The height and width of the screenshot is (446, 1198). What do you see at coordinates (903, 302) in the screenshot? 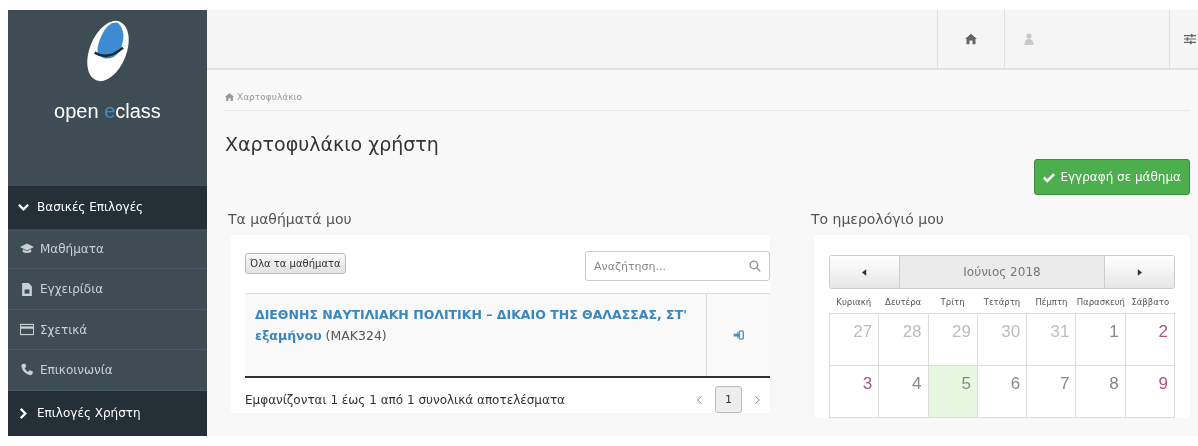
I see `weekday-label: Δευτέρα` at bounding box center [903, 302].